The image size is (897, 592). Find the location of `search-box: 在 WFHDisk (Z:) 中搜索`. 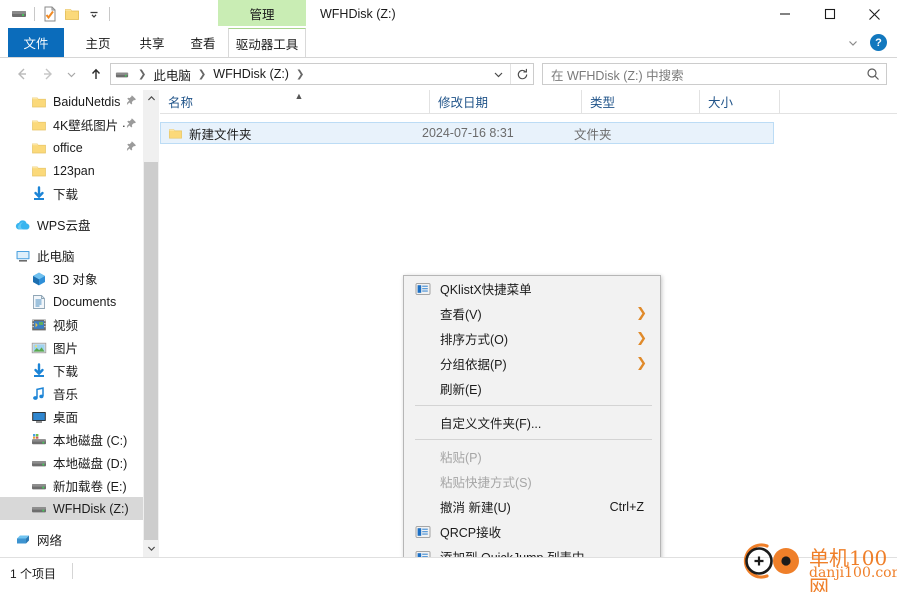

search-box: 在 WFHDisk (Z:) 中搜索 is located at coordinates (714, 74).